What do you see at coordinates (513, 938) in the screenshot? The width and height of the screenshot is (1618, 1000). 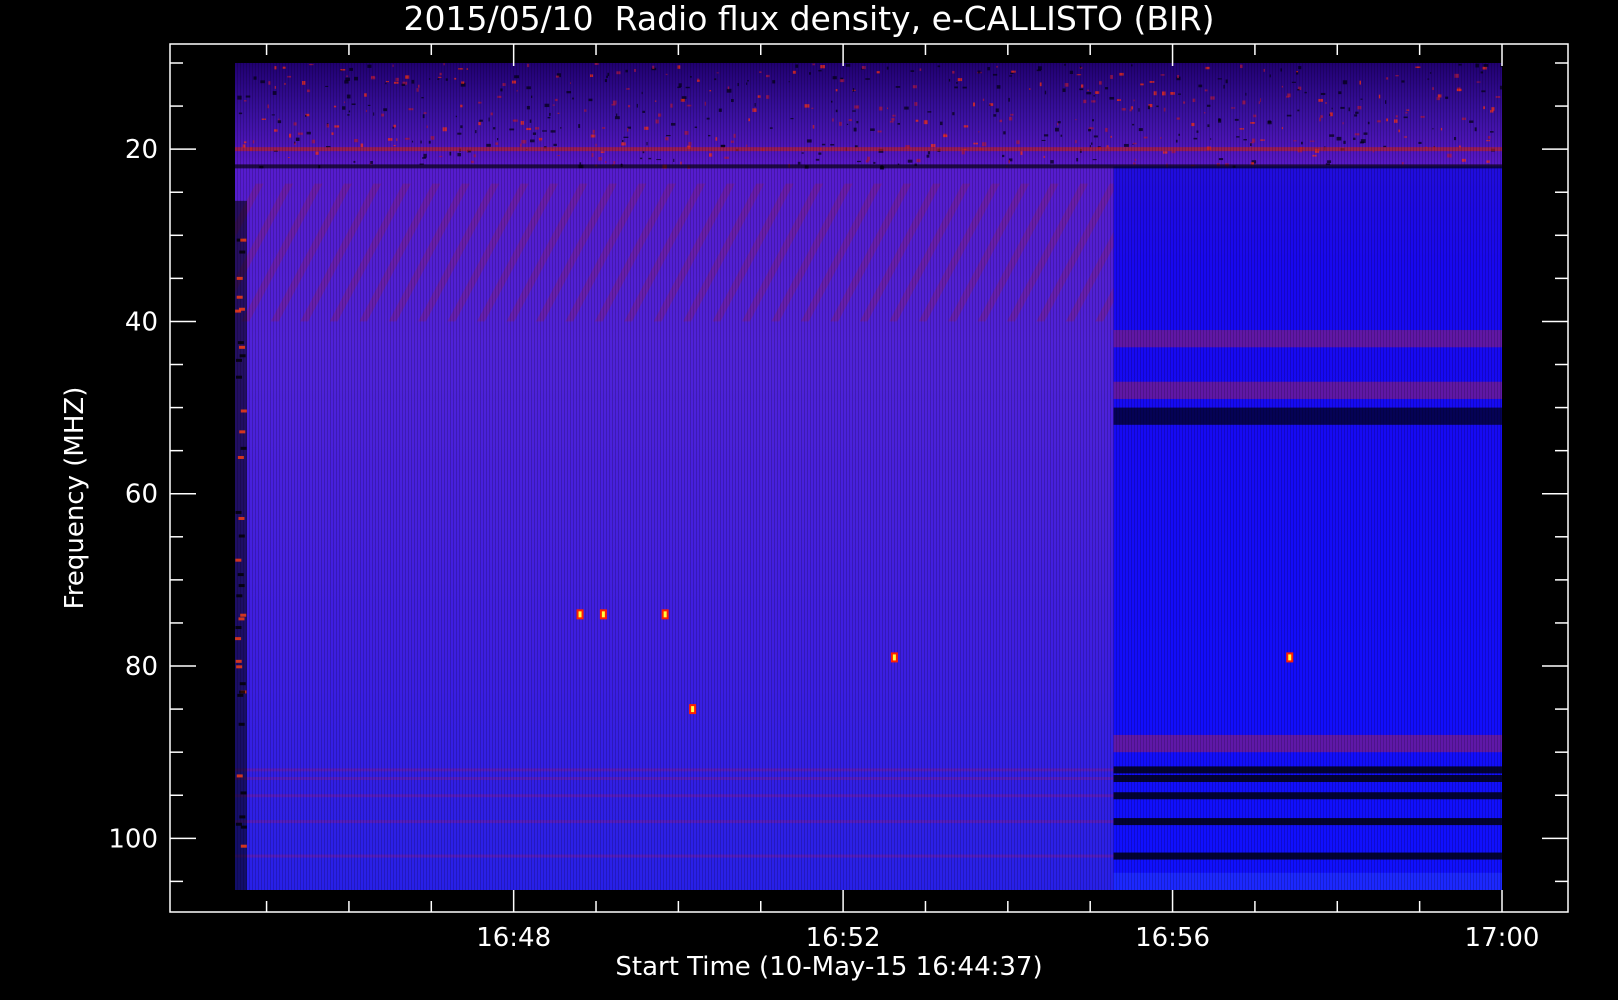 I see `x-tick-label: 16:48` at bounding box center [513, 938].